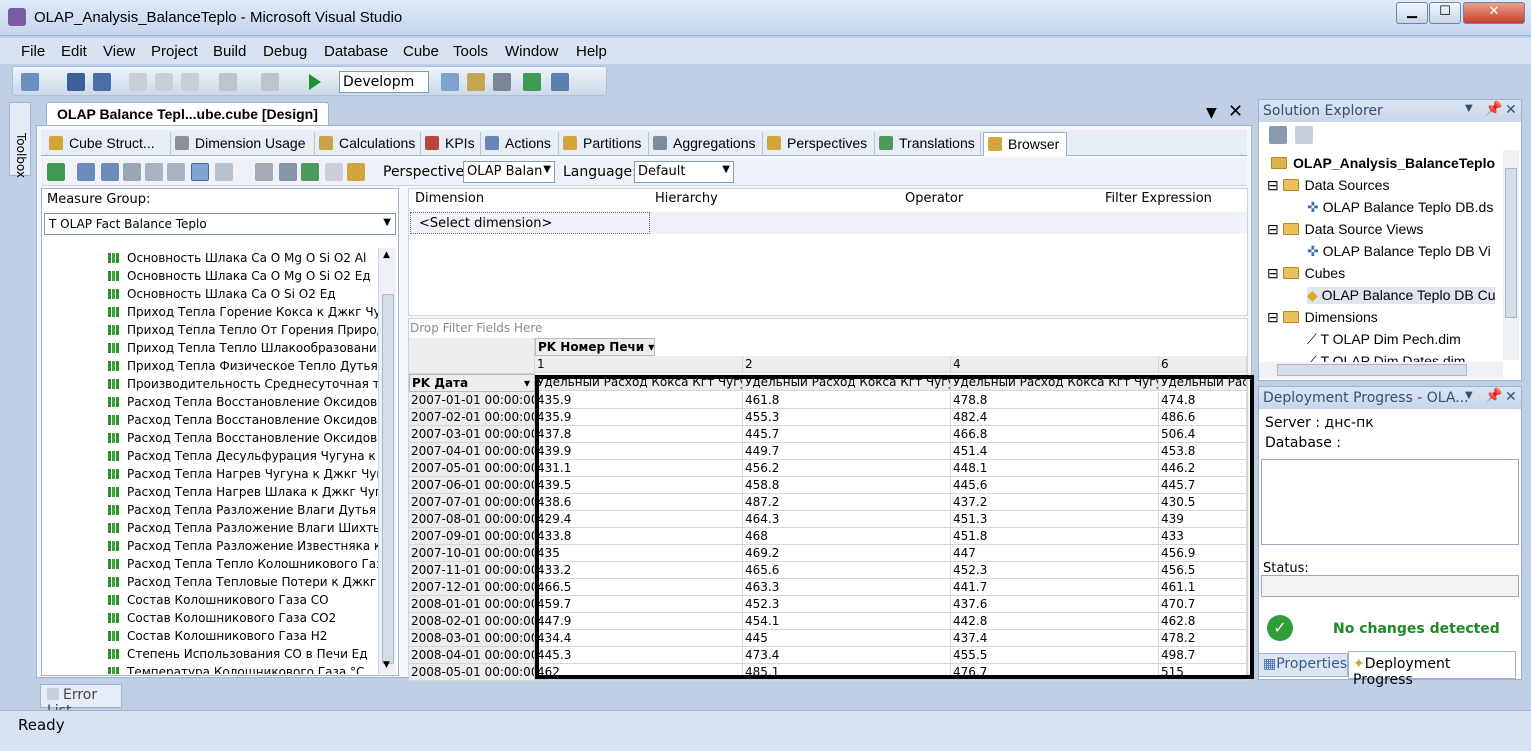 Image resolution: width=1531 pixels, height=751 pixels. Describe the element at coordinates (243, 584) in the screenshot. I see `measure-item: Расход Тепла Тепловые Потери к Джкг Чу` at that location.